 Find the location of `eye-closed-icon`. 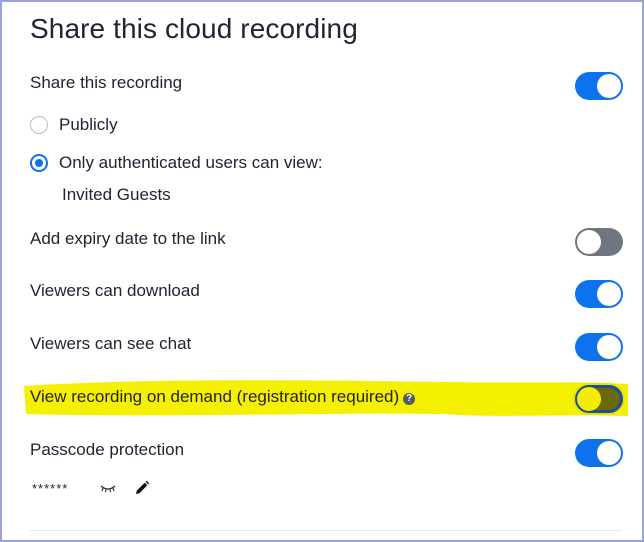

eye-closed-icon is located at coordinates (108, 488).